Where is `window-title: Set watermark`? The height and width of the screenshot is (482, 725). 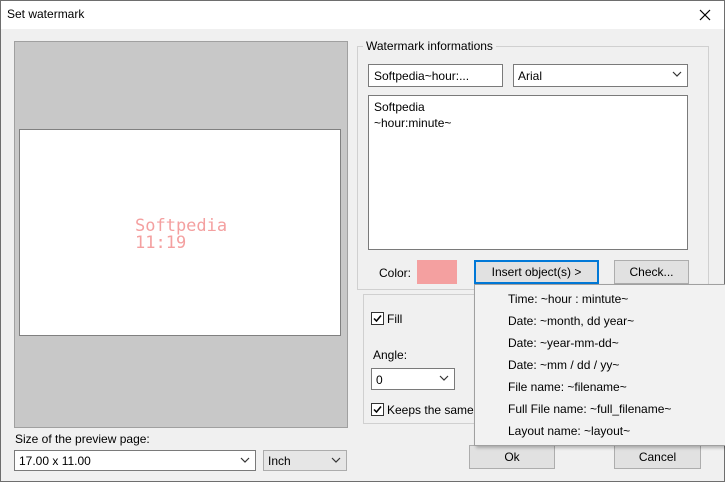 window-title: Set watermark is located at coordinates (46, 14).